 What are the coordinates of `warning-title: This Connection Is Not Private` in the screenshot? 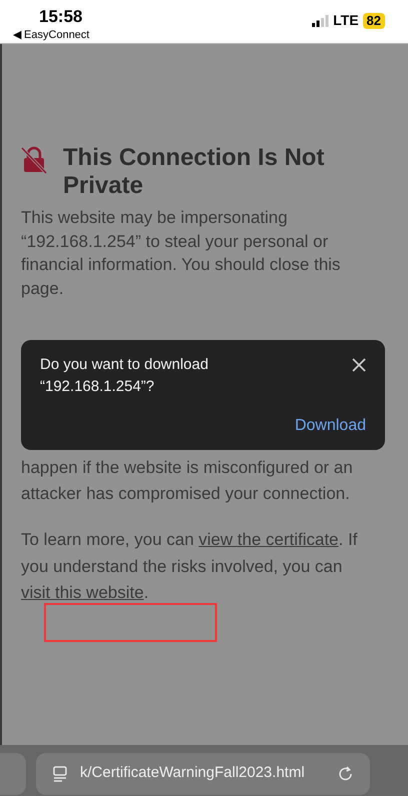 It's located at (194, 172).